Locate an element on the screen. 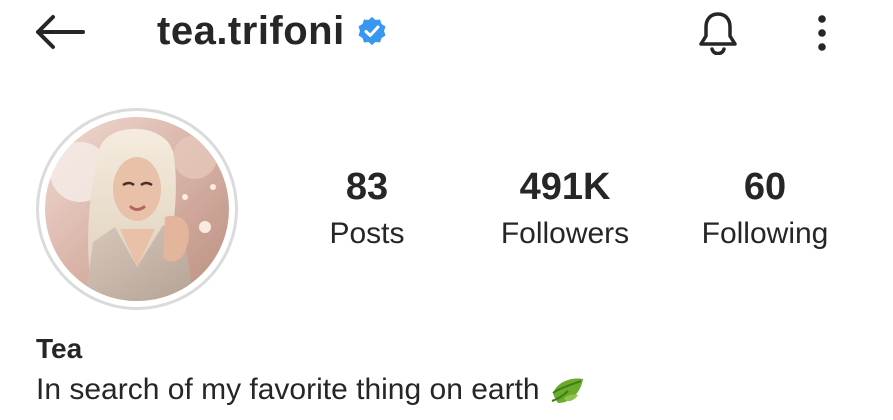  avatar is located at coordinates (137, 209).